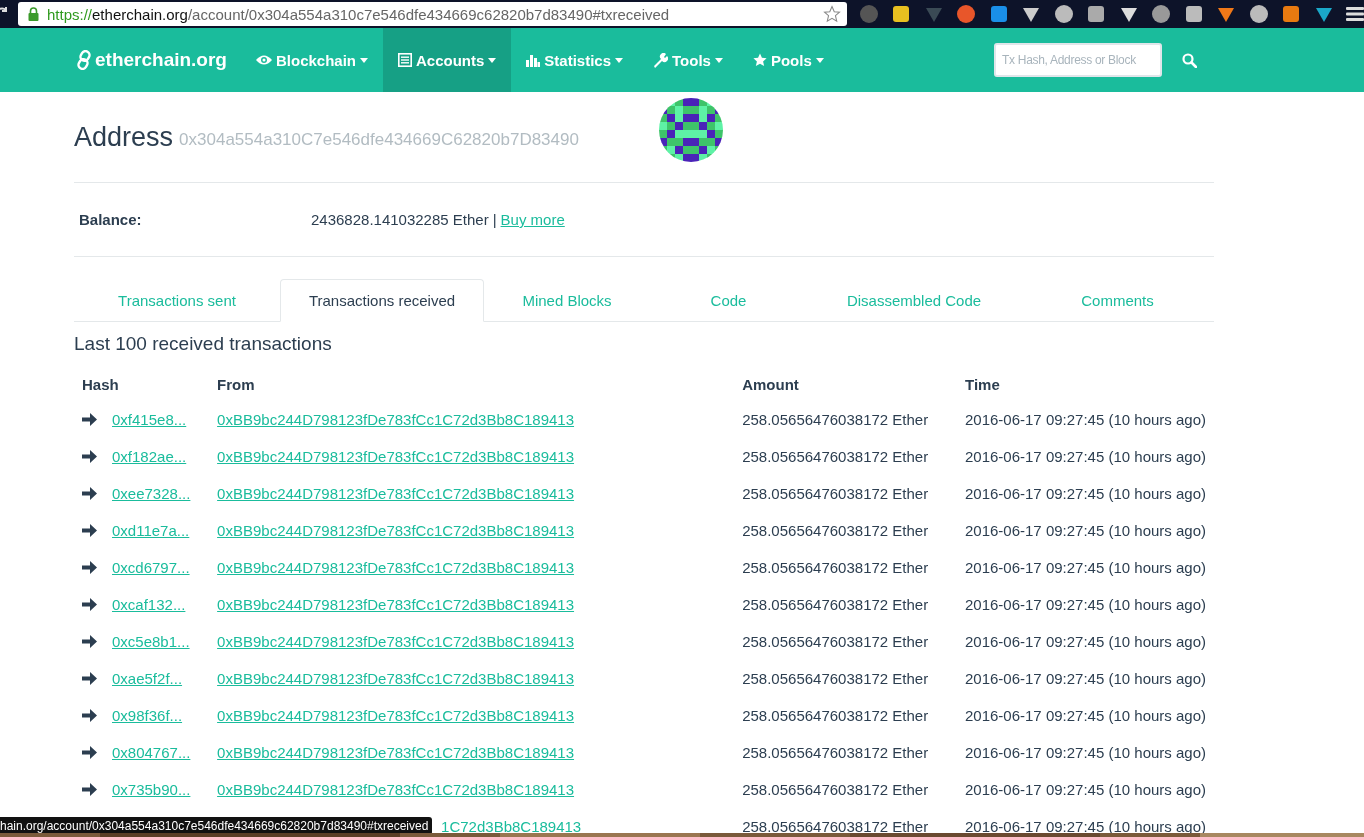  I want to click on tab: Disassembled Code, so click(914, 300).